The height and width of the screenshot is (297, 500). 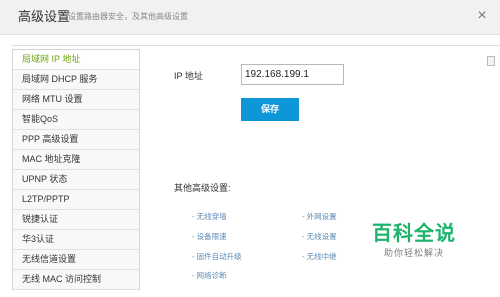 What do you see at coordinates (482, 16) in the screenshot?
I see `close-icon: ×` at bounding box center [482, 16].